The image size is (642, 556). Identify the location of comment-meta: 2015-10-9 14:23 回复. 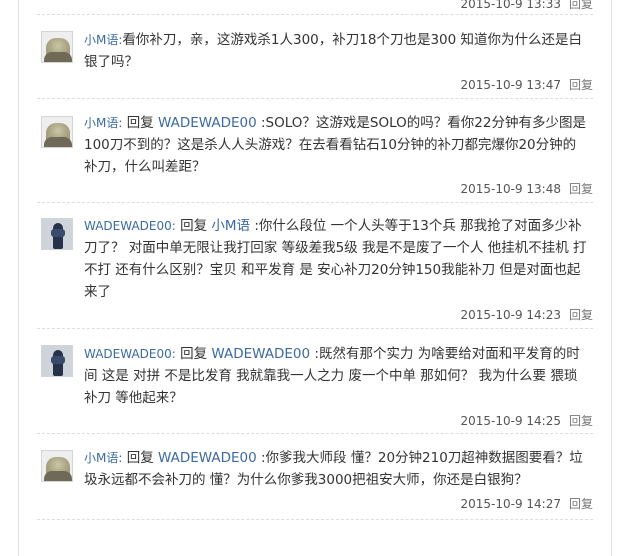
(526, 314).